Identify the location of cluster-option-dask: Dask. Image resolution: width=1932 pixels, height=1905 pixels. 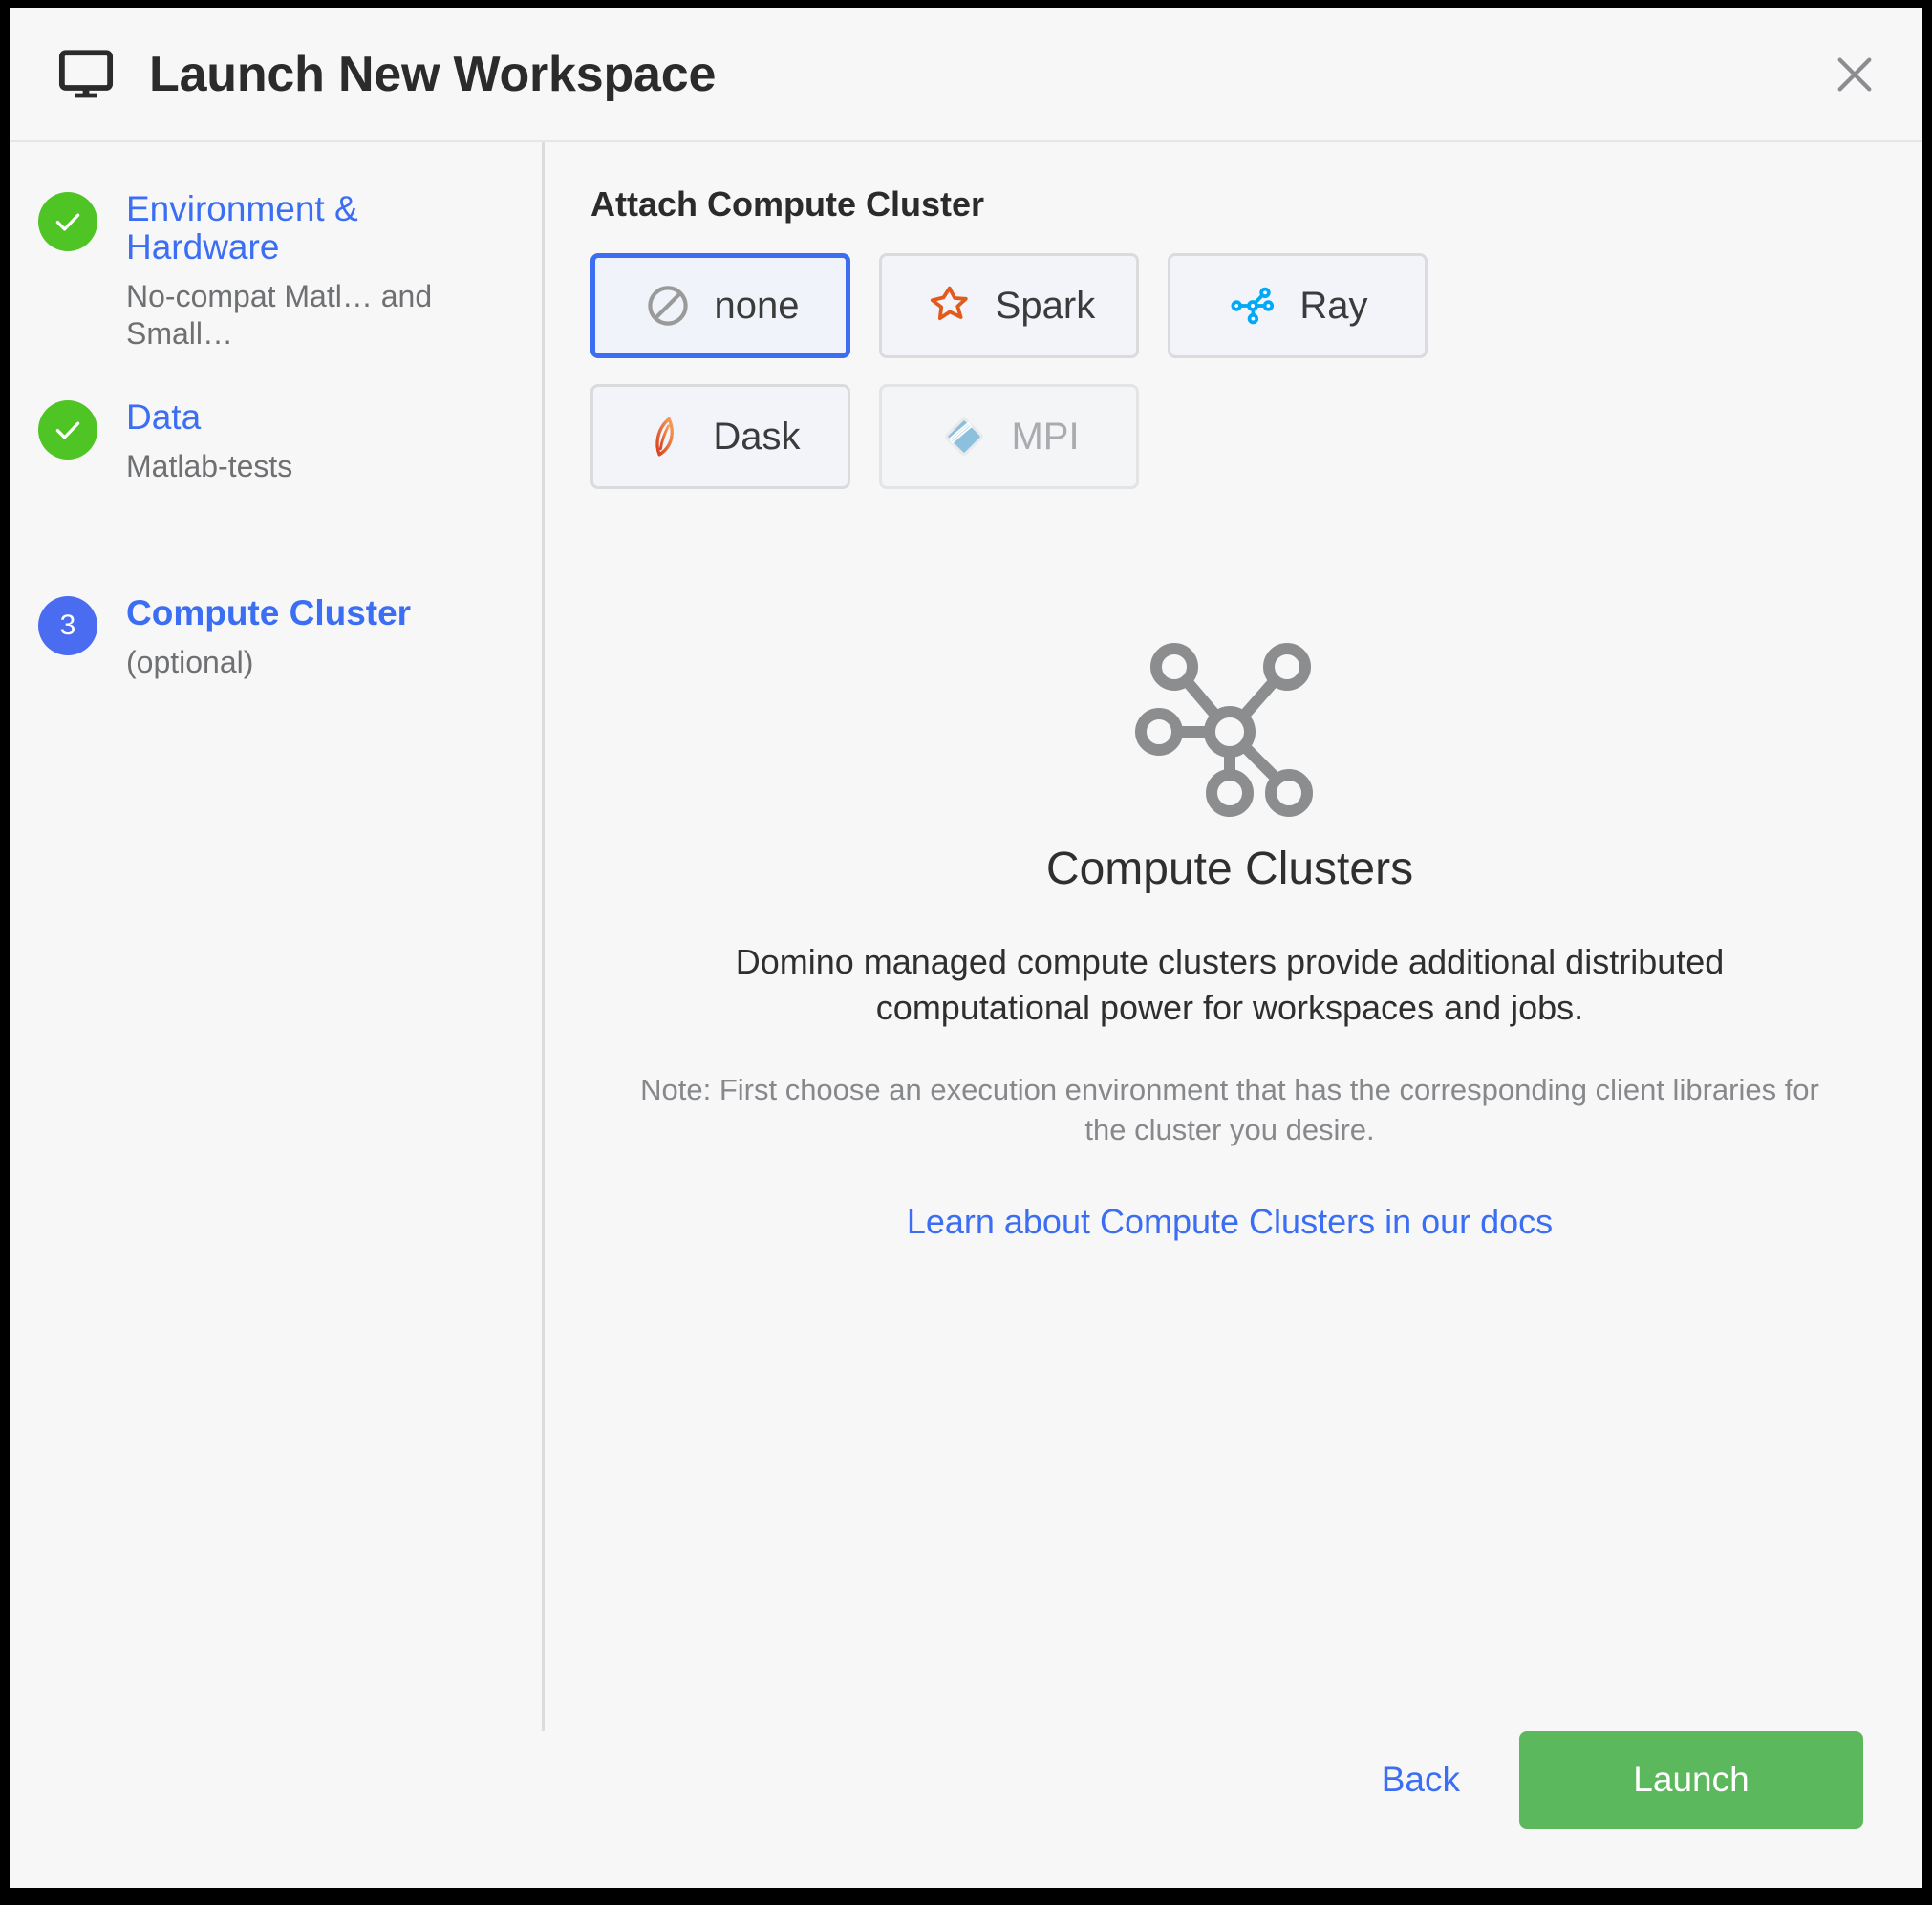
(720, 436).